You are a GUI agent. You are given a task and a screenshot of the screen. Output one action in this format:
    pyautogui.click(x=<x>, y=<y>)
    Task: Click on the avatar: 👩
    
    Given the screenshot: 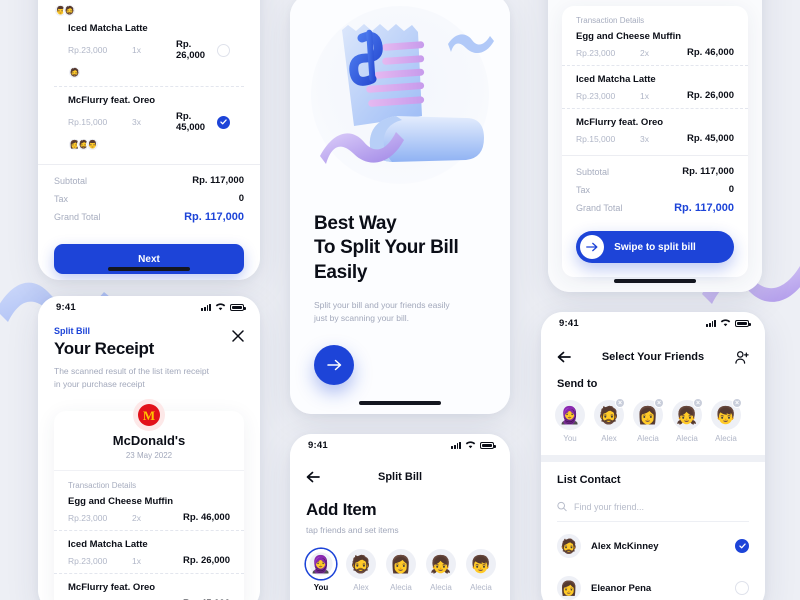 What is the action you would take?
    pyautogui.click(x=401, y=564)
    